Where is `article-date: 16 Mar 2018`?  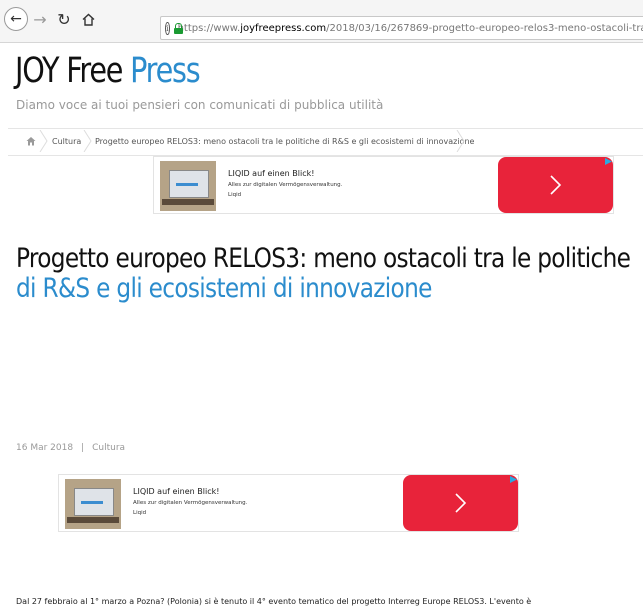 article-date: 16 Mar 2018 is located at coordinates (45, 448).